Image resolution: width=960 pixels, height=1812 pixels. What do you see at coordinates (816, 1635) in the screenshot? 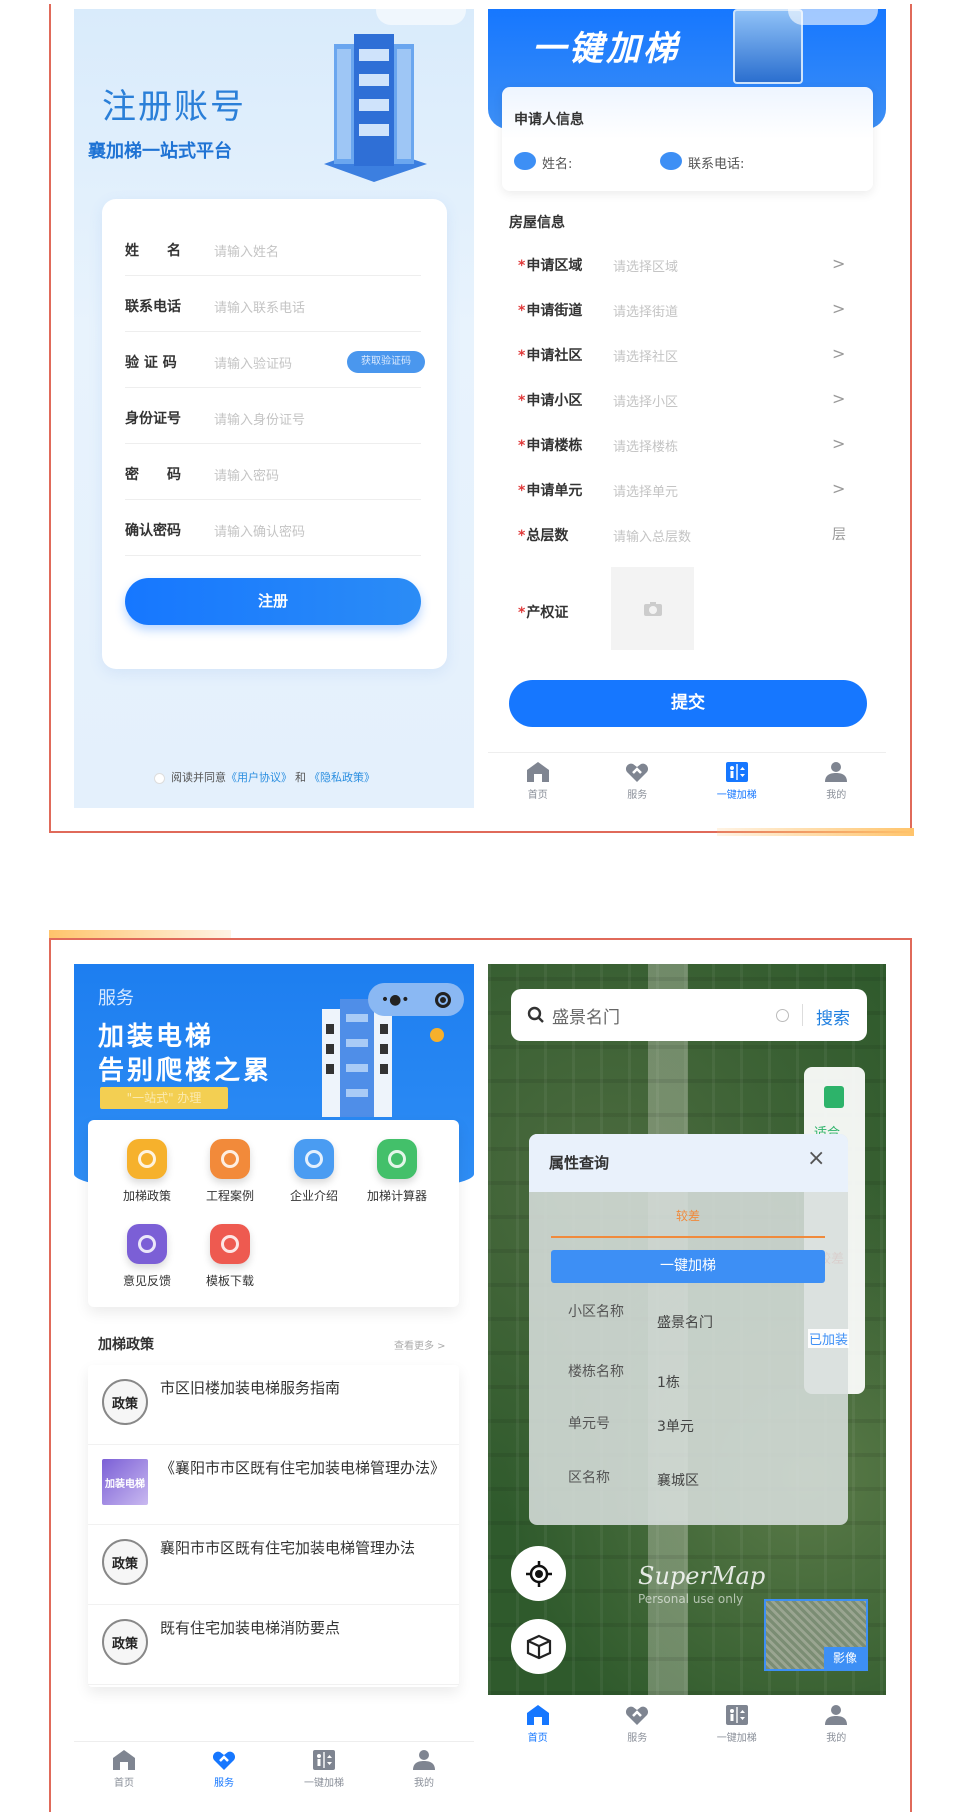
I see `layer-thumbnail: 影像` at bounding box center [816, 1635].